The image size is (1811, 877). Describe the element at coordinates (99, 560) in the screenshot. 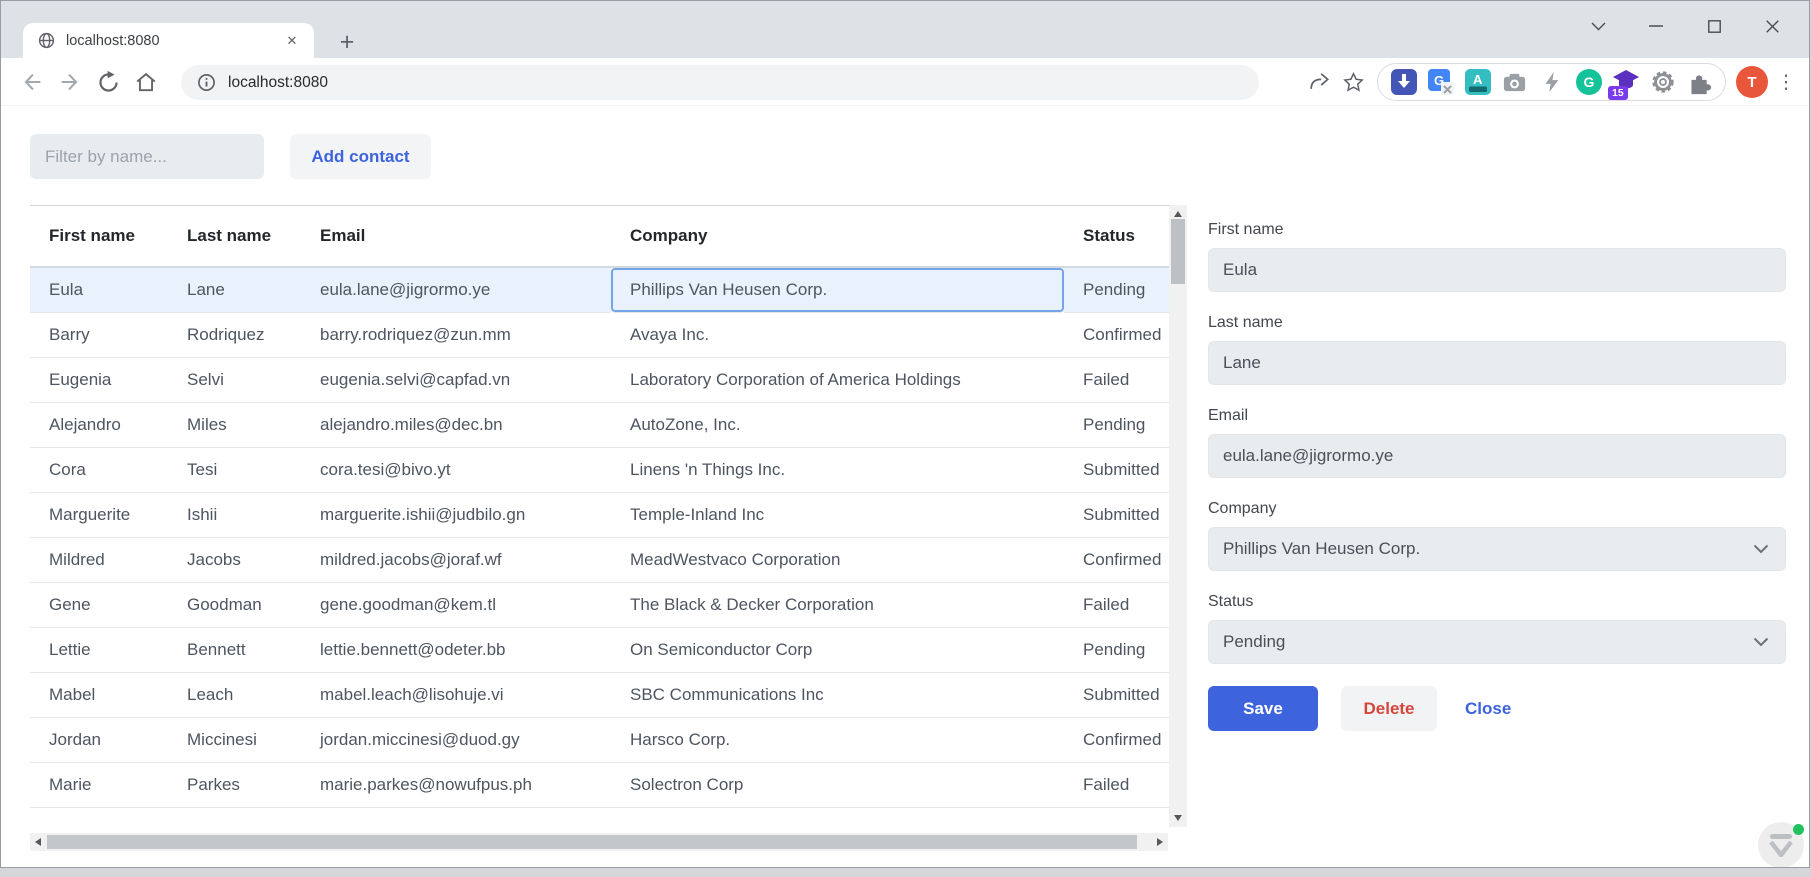

I see `cell-first-name: Mildred` at that location.